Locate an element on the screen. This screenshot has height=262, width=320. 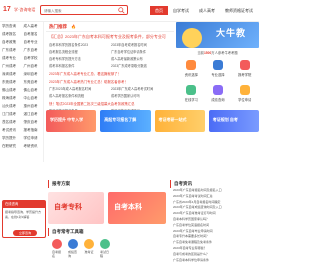
news-link: 2023年广东成人高考考试时间 is located at coordinates (142, 89).